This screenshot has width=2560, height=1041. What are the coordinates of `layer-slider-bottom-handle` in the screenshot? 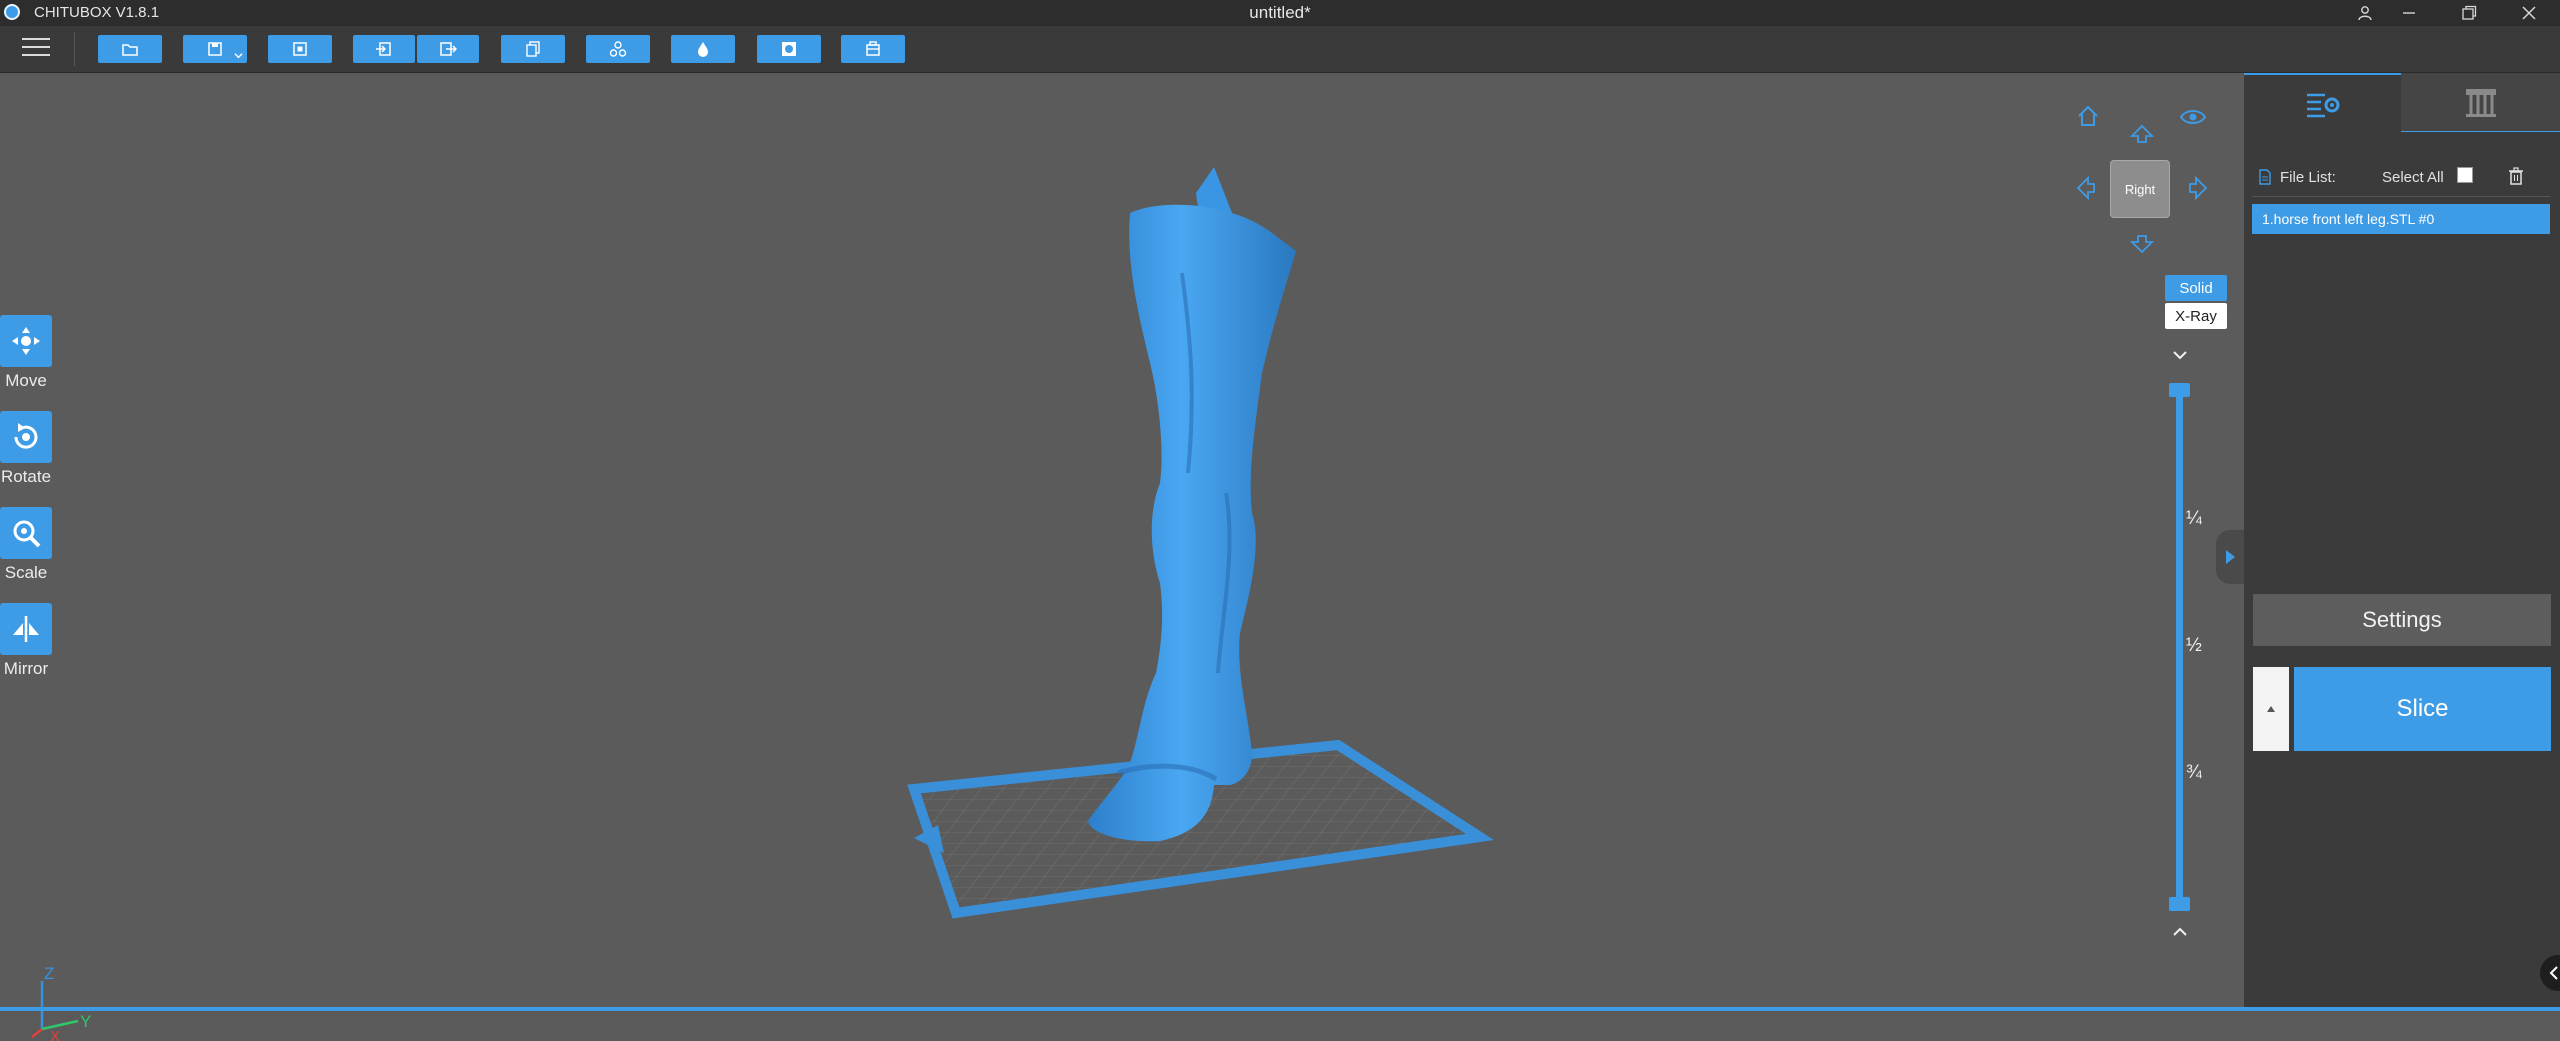 It's located at (2179, 904).